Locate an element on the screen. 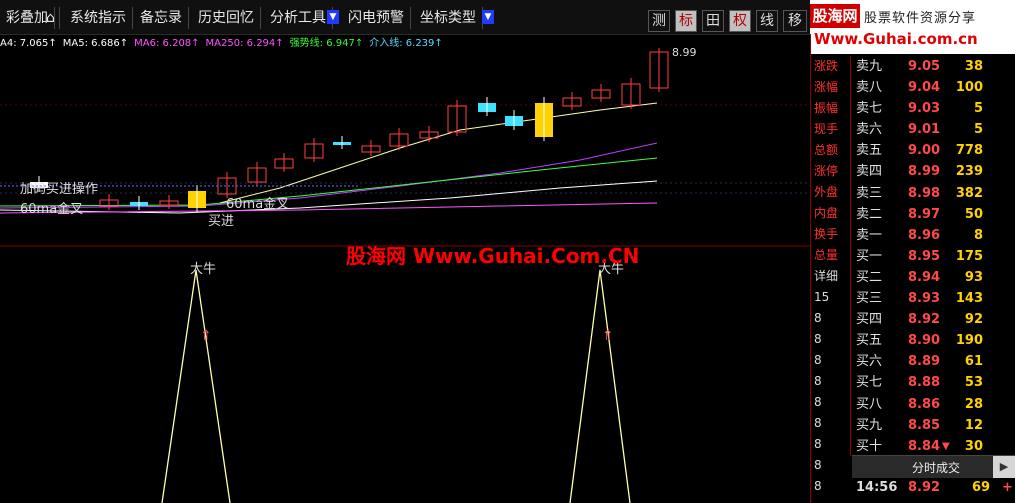 This screenshot has width=1015, height=503. grid-tool-icon: 田 is located at coordinates (713, 21).